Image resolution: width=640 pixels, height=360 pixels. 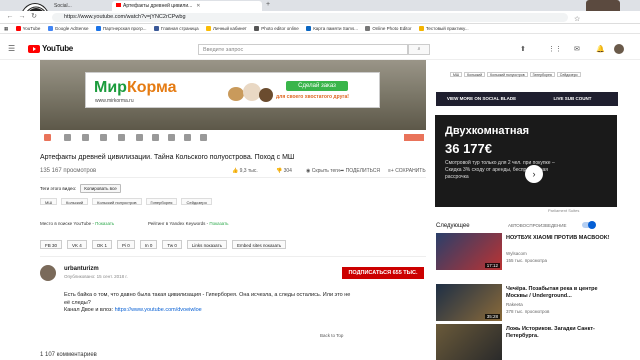 I want to click on new-tab-button: +, so click(x=268, y=4).